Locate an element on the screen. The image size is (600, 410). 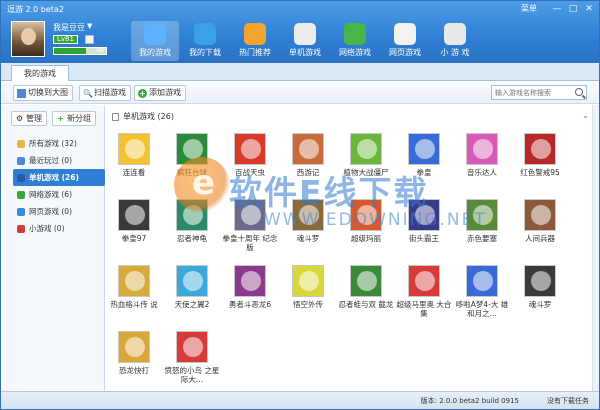
game-item: 勇者斗恶龙6 is located at coordinates (250, 295).